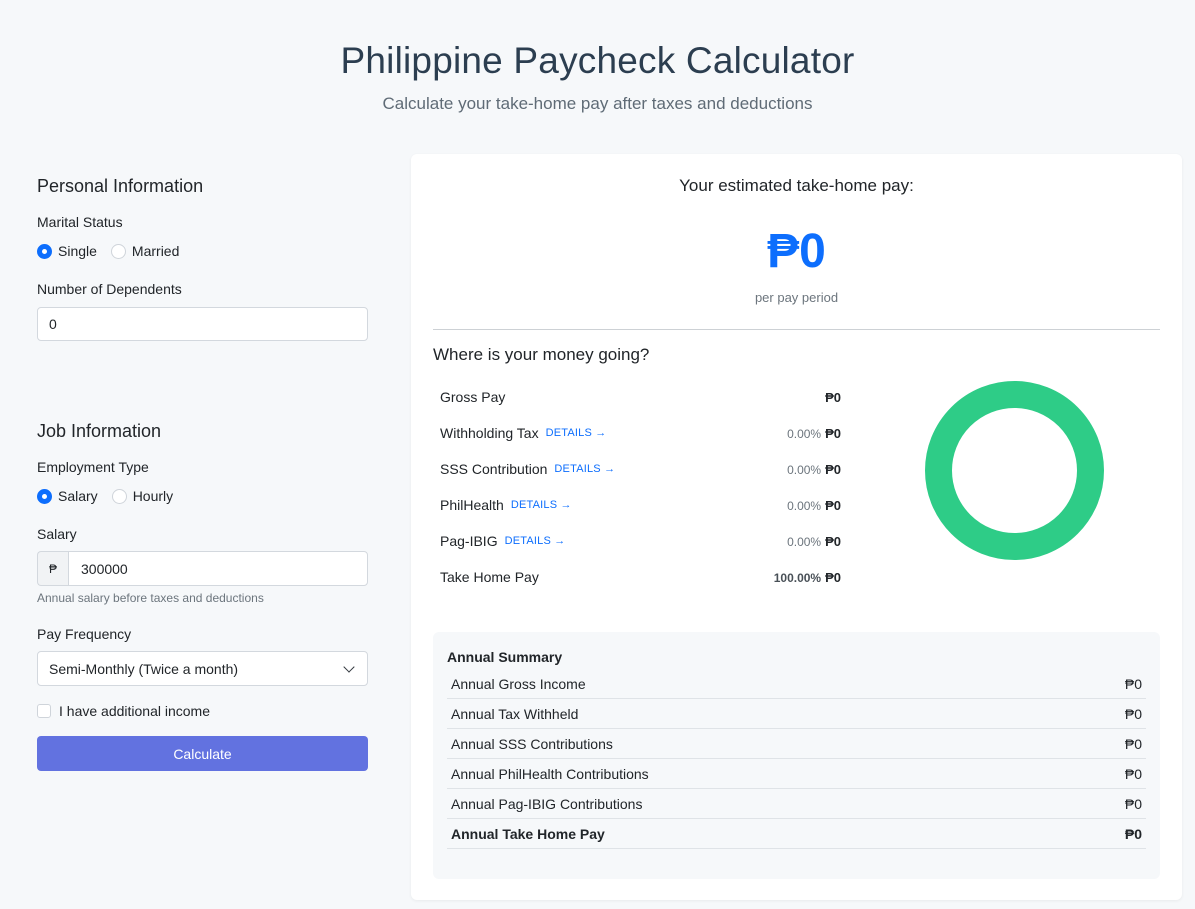  I want to click on summary-label: Annual Pag-IBIG Contributions, so click(547, 803).